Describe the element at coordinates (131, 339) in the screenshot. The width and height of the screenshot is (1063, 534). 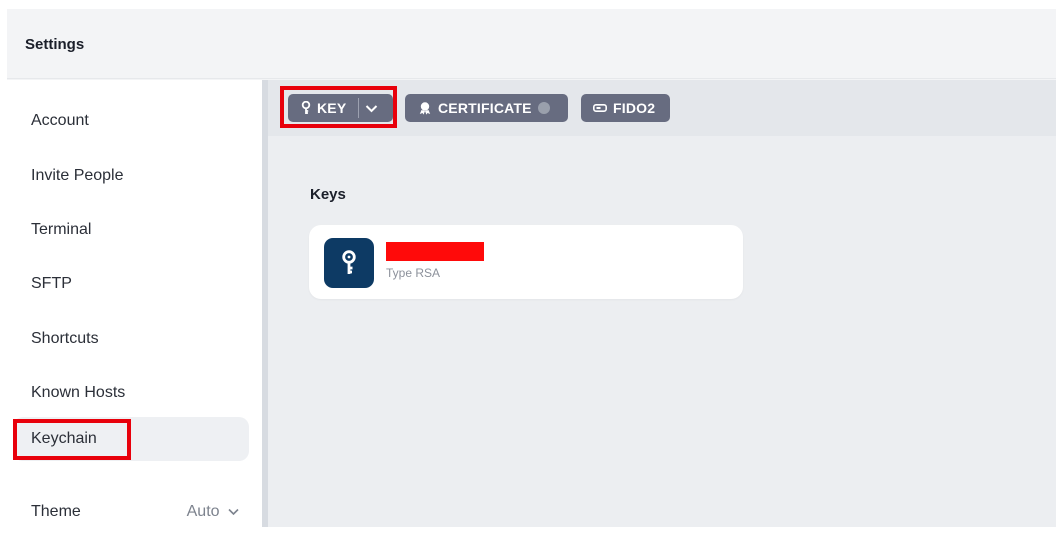
I see `sidebar-item-shortcuts: Shortcuts` at that location.